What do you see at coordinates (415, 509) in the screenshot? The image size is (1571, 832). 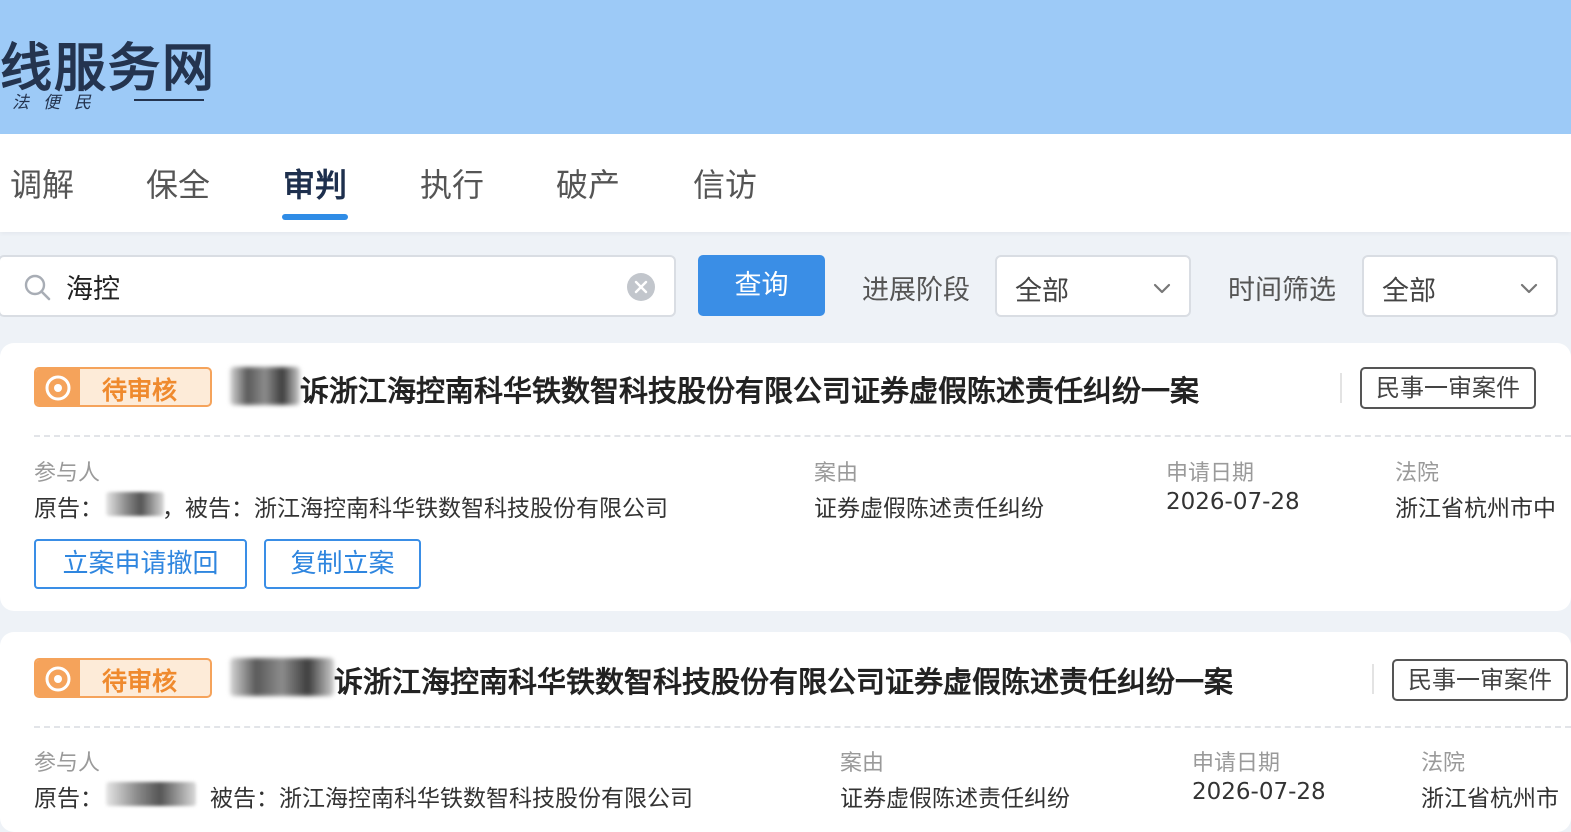 I see `defendant-text: ，被告：浙江海控南科华铁数智科技股份有限公司` at bounding box center [415, 509].